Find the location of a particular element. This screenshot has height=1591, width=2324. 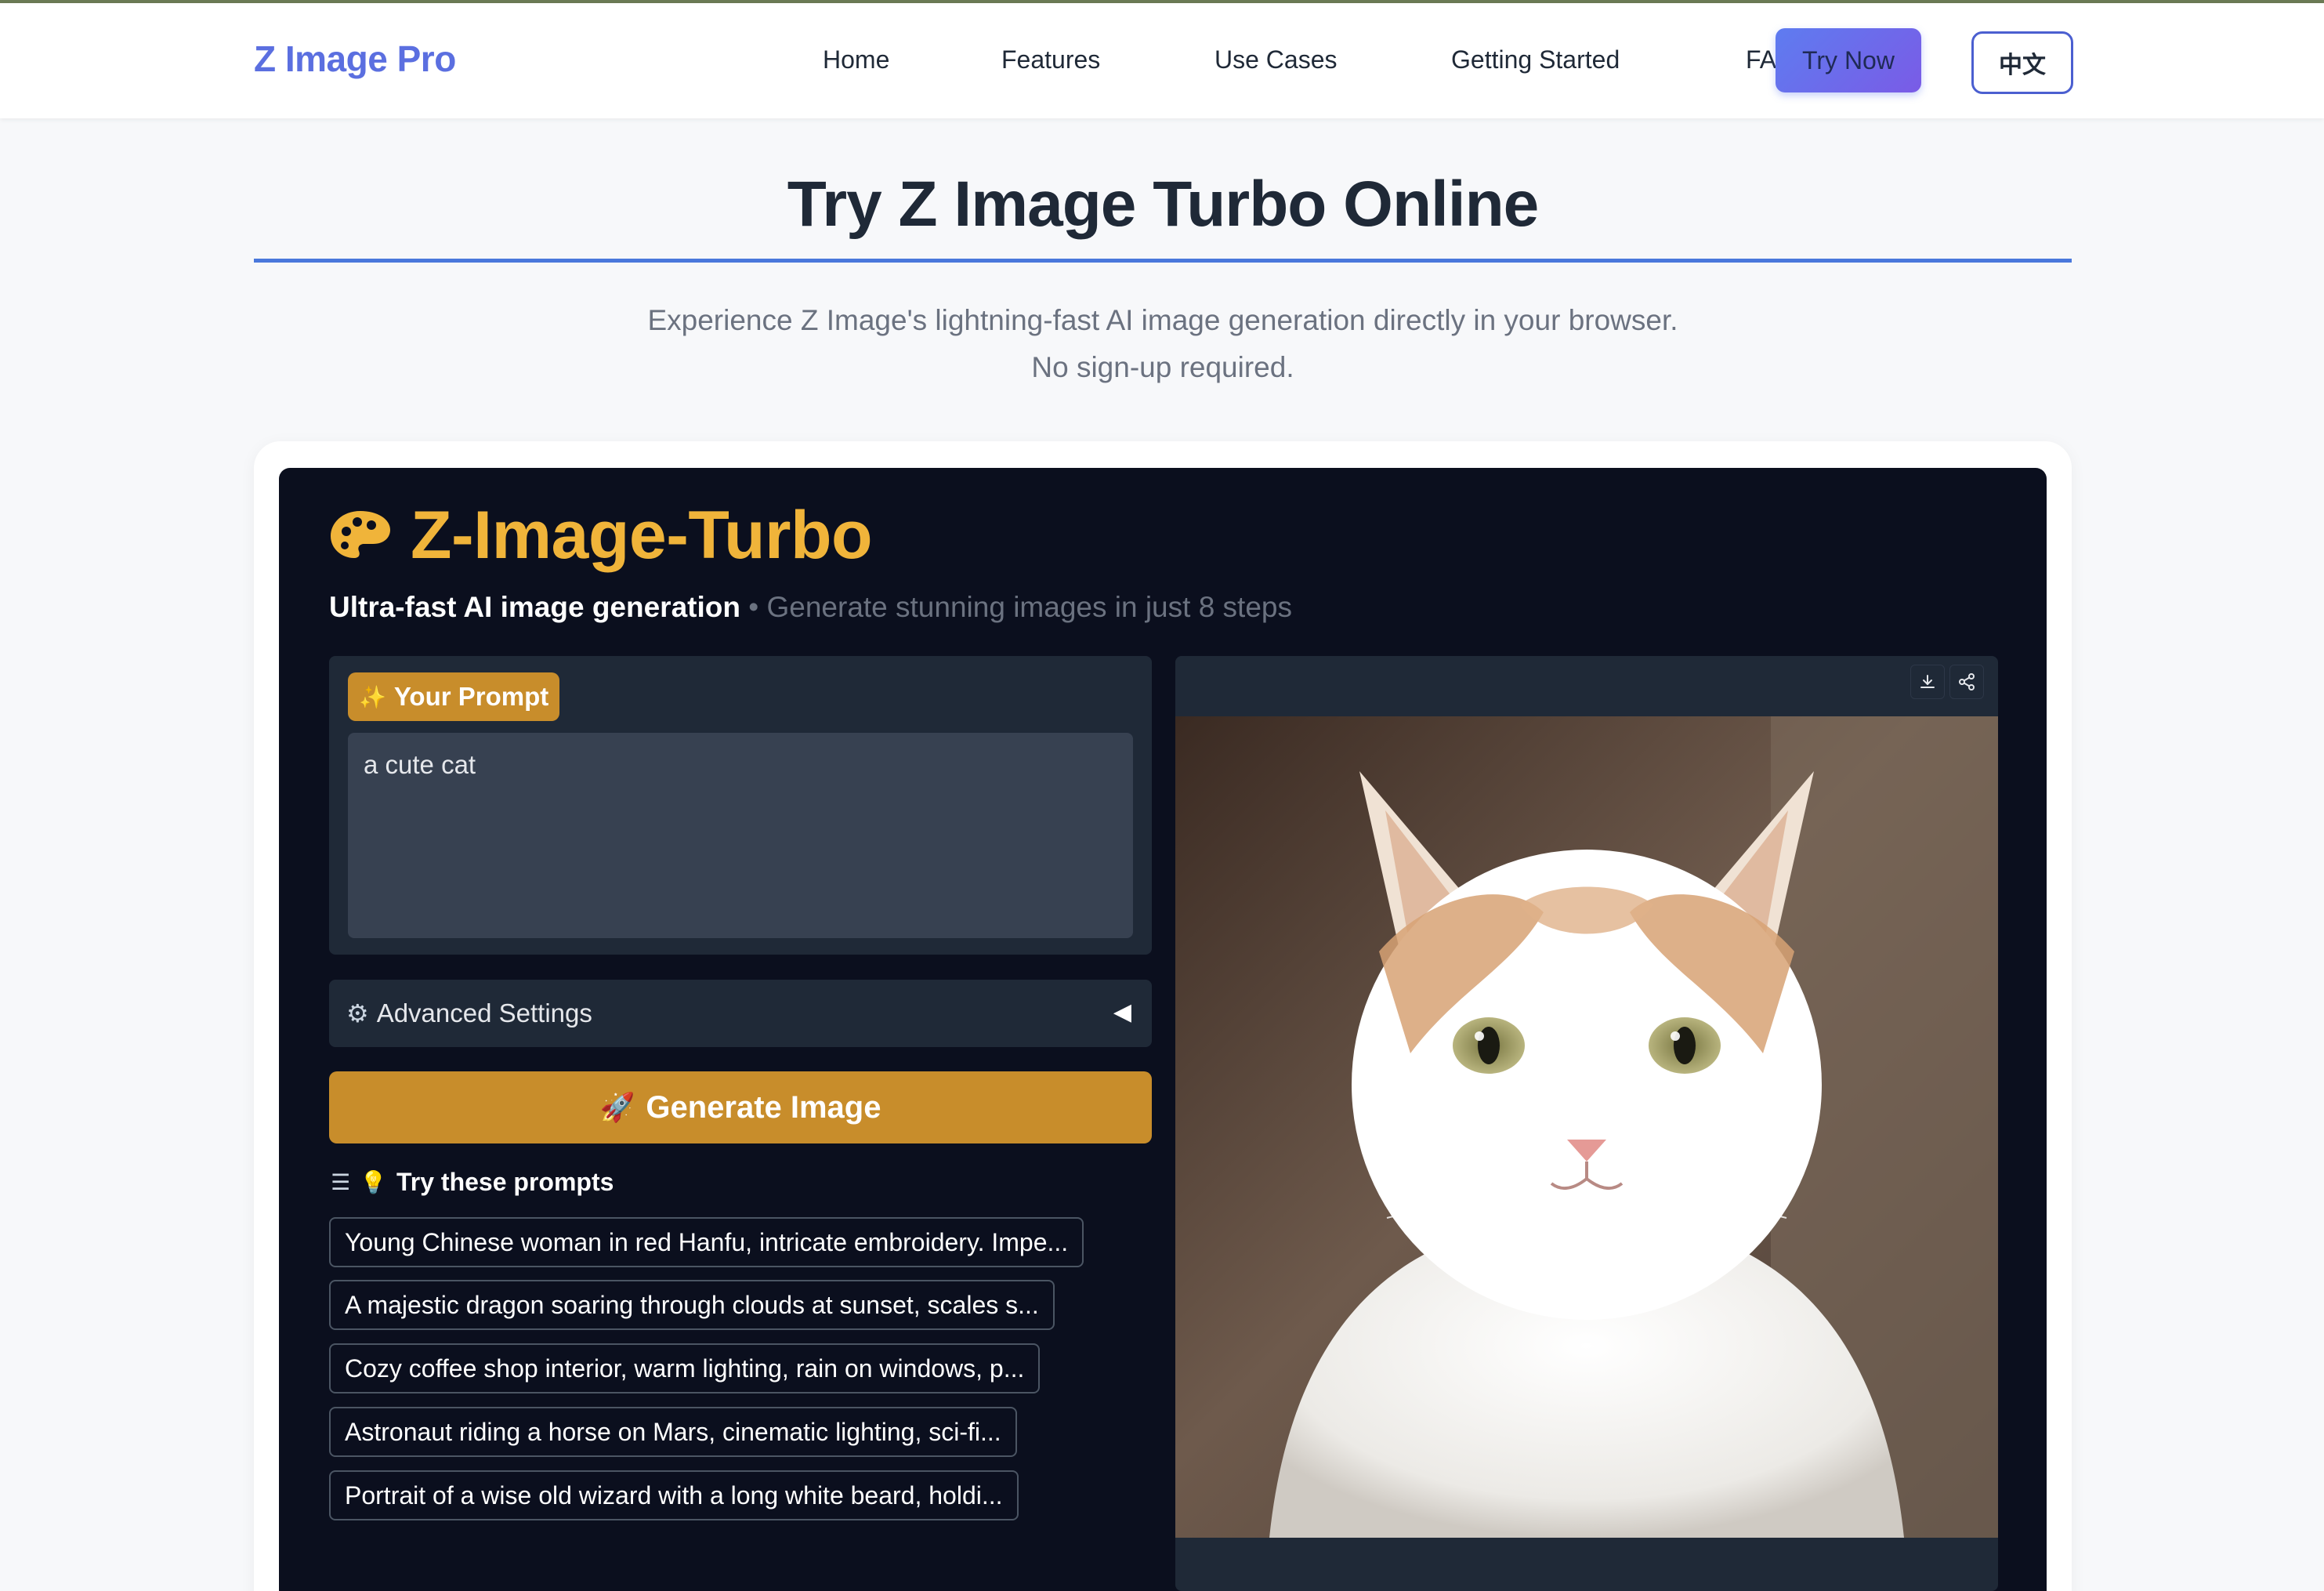

download-button is located at coordinates (1928, 682).